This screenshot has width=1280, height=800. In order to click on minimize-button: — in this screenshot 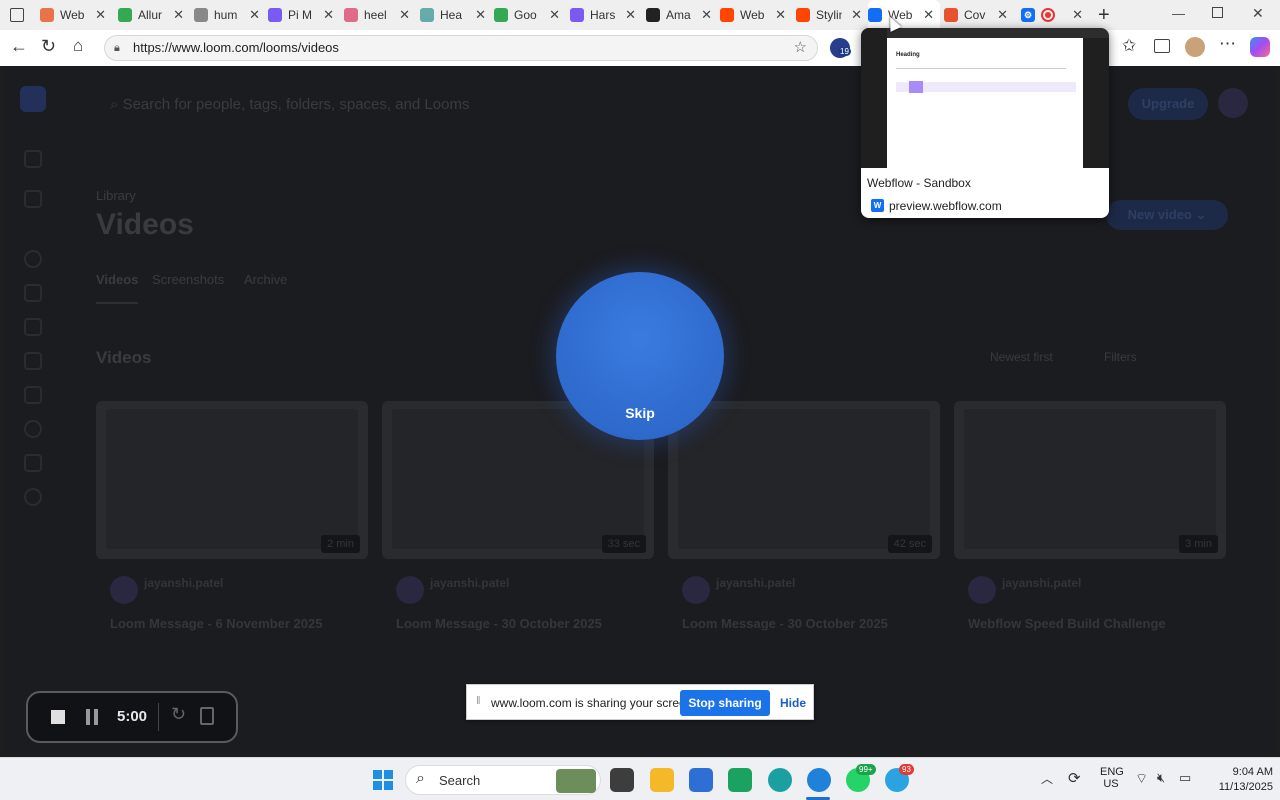, I will do `click(1178, 13)`.